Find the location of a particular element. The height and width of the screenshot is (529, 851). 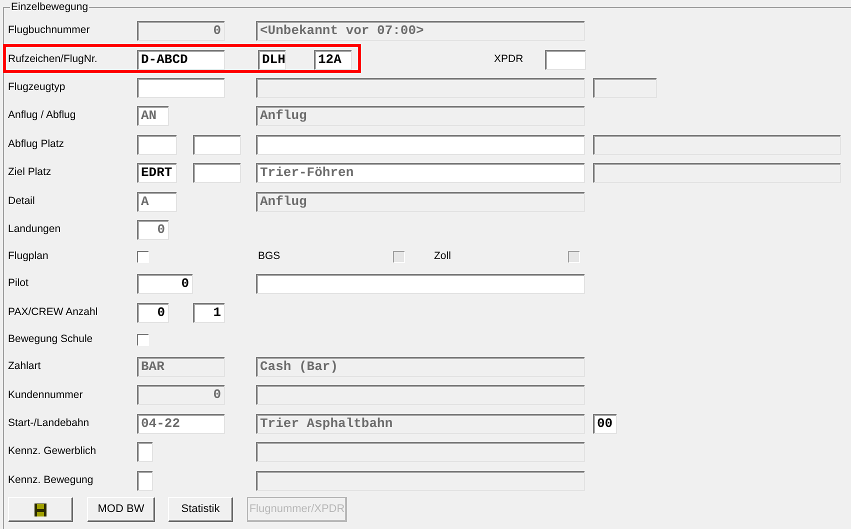

field-label: Zahlart is located at coordinates (24, 366).